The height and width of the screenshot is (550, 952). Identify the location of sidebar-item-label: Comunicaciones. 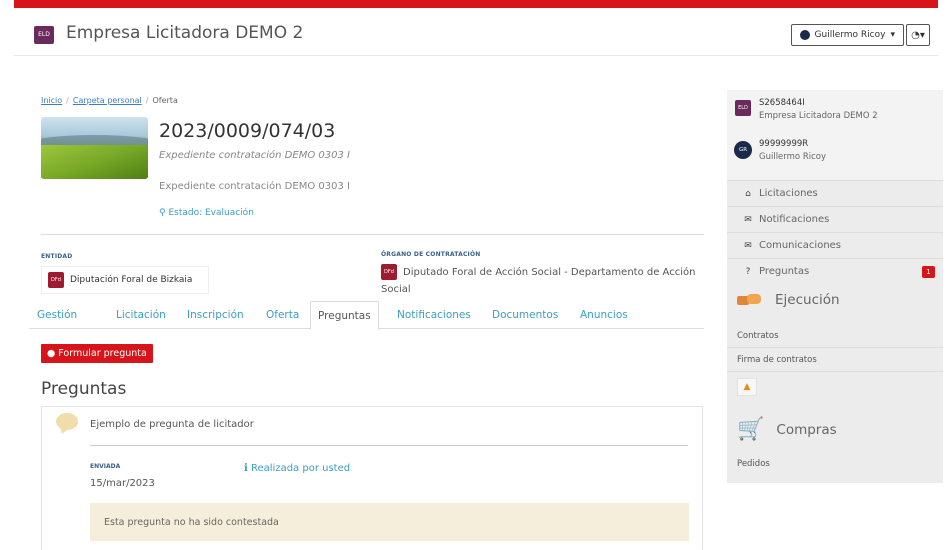
(800, 245).